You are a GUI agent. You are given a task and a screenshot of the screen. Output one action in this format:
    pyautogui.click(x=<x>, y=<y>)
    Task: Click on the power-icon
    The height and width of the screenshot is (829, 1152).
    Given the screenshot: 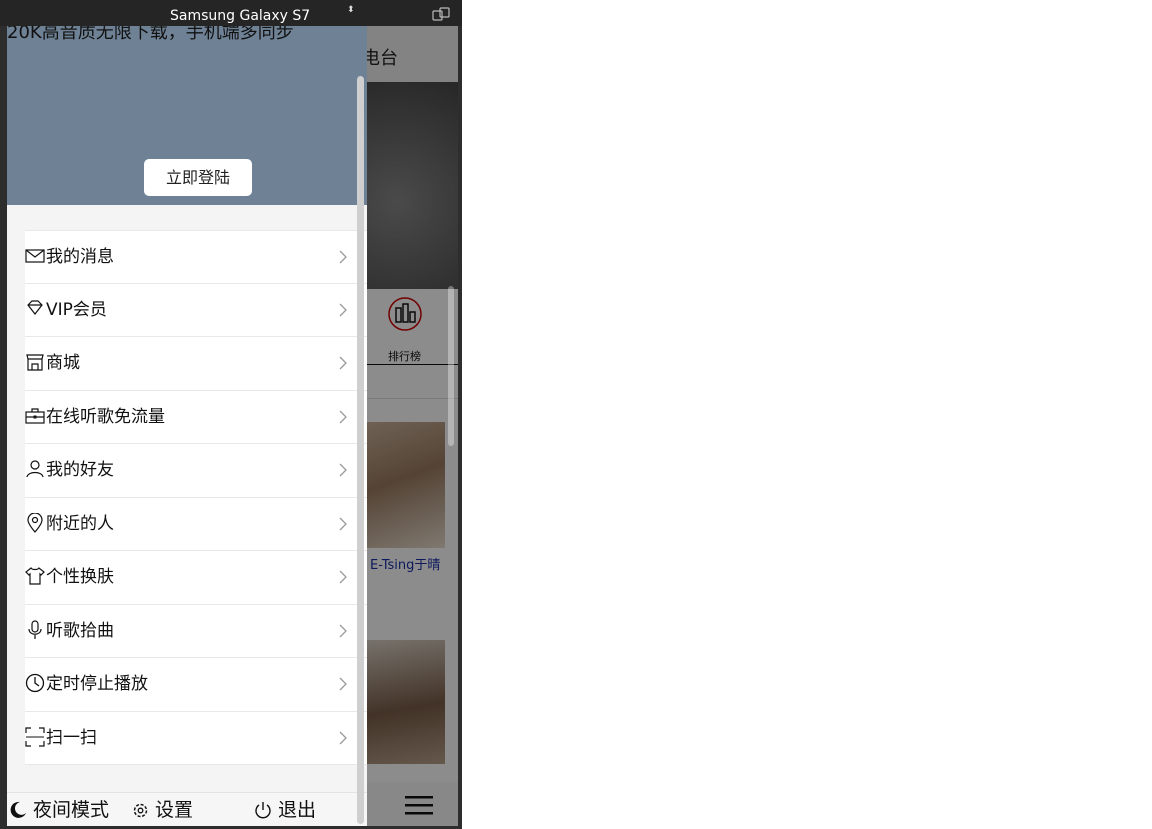 What is the action you would take?
    pyautogui.click(x=263, y=810)
    